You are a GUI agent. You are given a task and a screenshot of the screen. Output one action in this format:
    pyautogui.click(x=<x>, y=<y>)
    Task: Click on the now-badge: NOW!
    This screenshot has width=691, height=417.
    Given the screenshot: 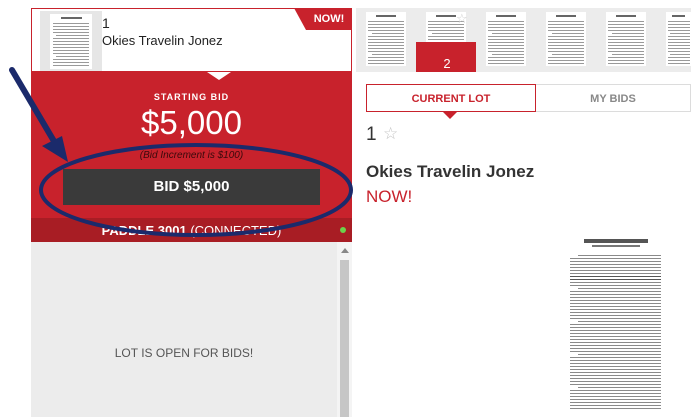 What is the action you would take?
    pyautogui.click(x=323, y=19)
    